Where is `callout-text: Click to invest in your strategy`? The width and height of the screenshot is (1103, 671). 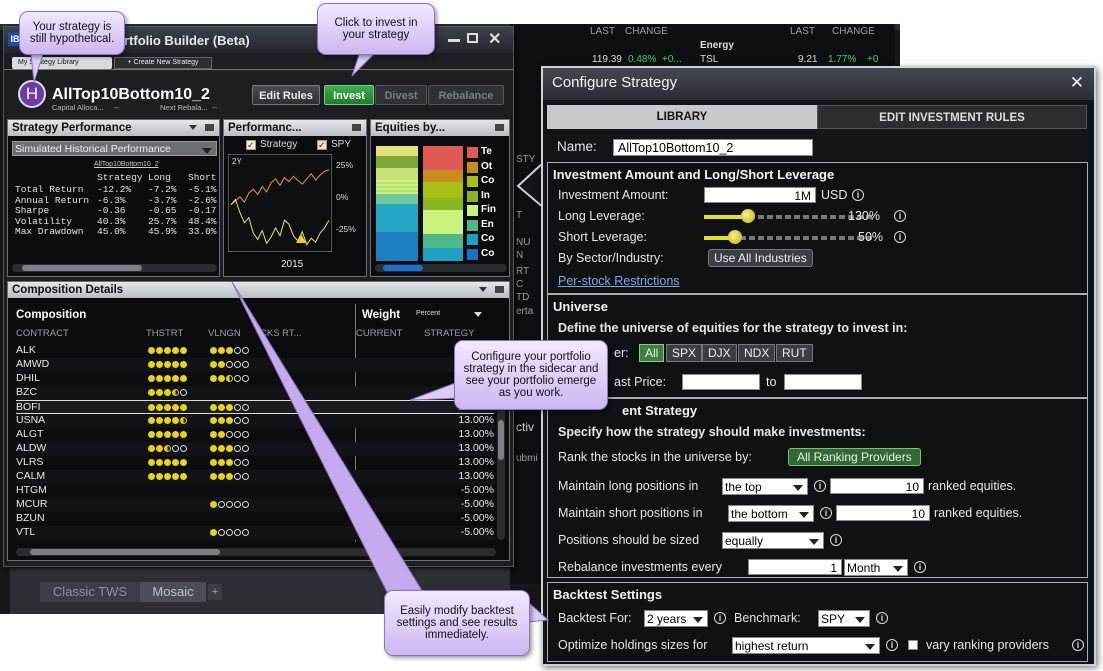
callout-text: Click to invest in your strategy is located at coordinates (376, 29).